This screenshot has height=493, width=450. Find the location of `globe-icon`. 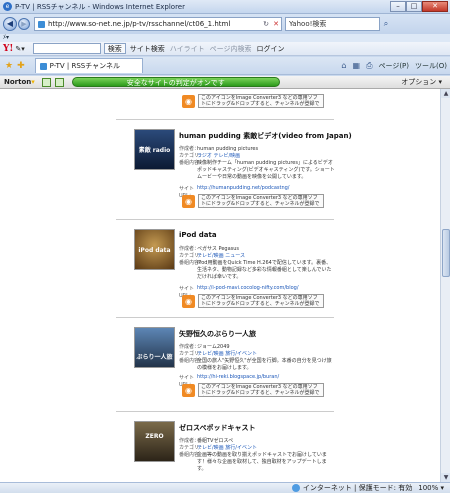

globe-icon is located at coordinates (295, 488).